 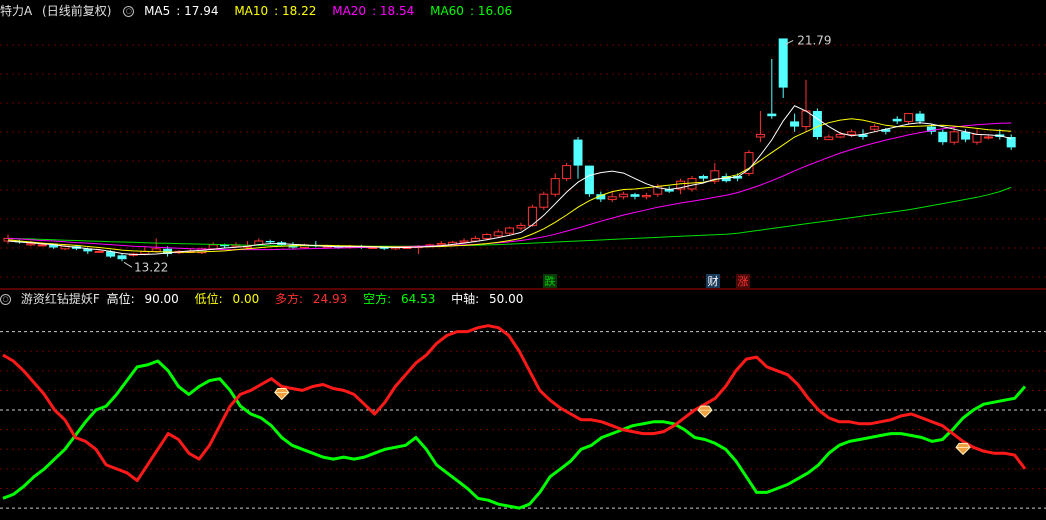 What do you see at coordinates (142, 299) in the screenshot?
I see `param-high: 高位: 90.00` at bounding box center [142, 299].